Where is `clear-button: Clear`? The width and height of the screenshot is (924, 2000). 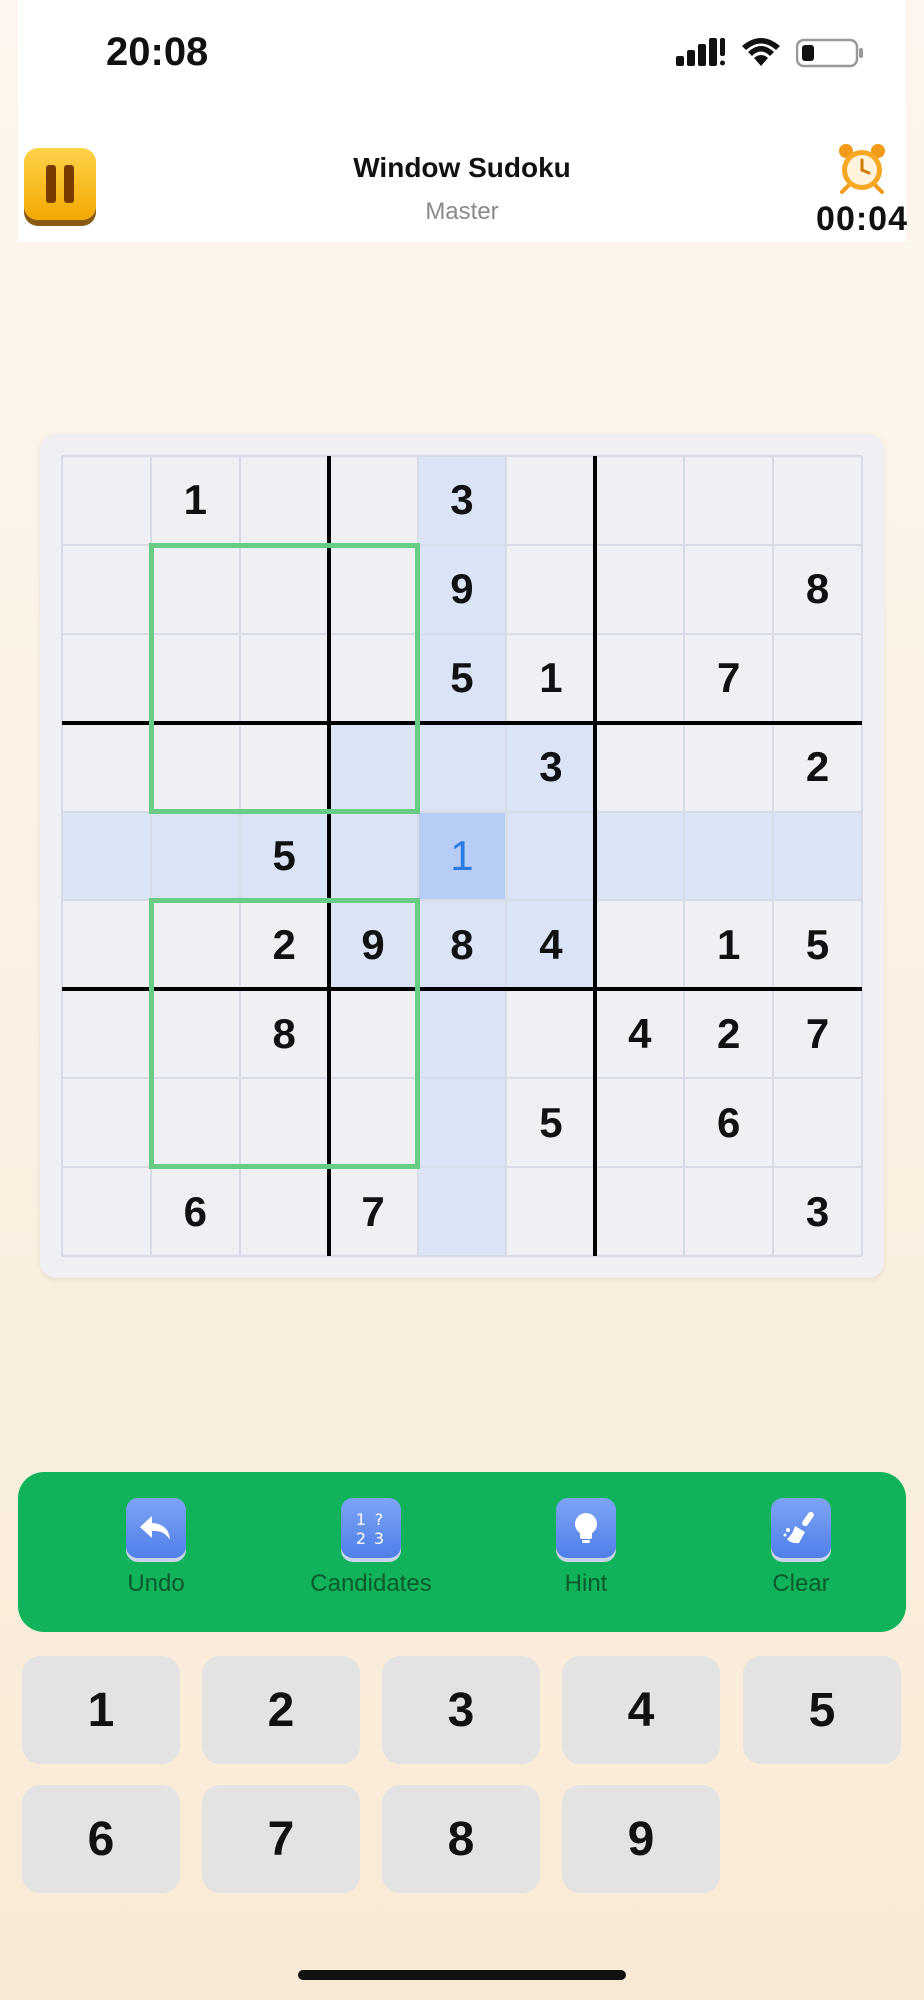 clear-button: Clear is located at coordinates (801, 1548).